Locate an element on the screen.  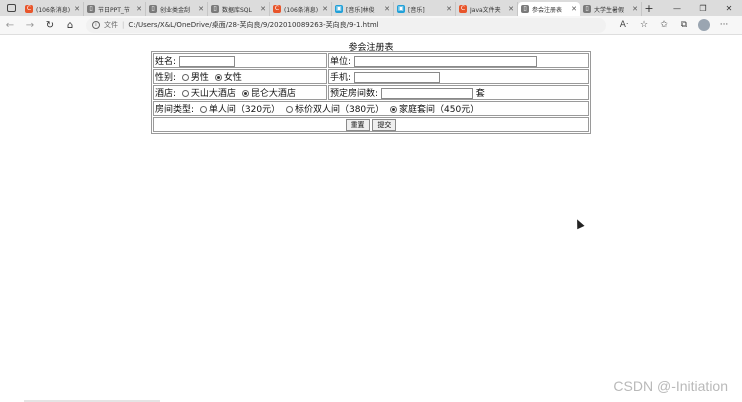
tab-title: 参会注册表 is located at coordinates (547, 10).